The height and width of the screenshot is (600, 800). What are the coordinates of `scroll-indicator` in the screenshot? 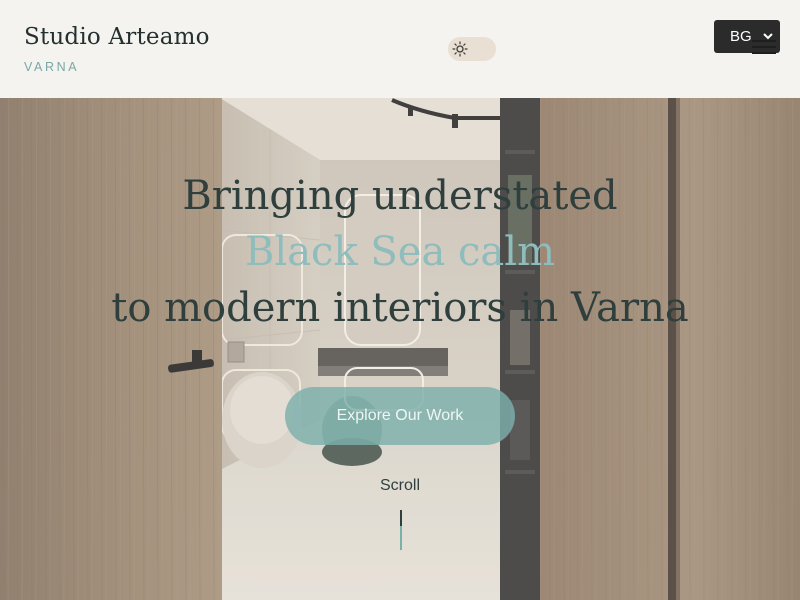 It's located at (401, 530).